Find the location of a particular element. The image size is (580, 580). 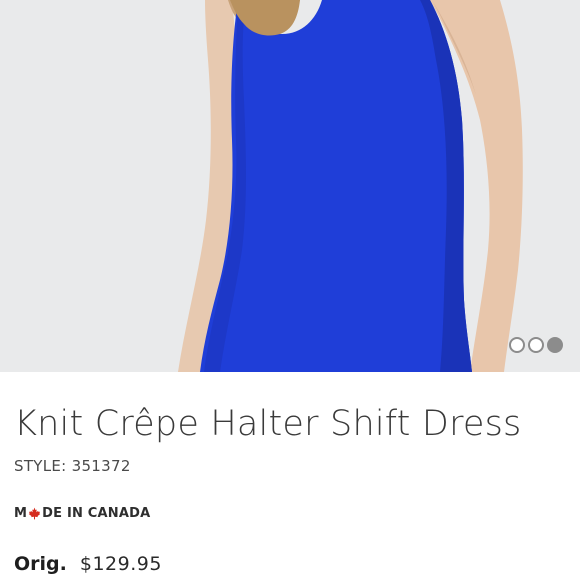

style-label: STYLE: is located at coordinates (40, 466).